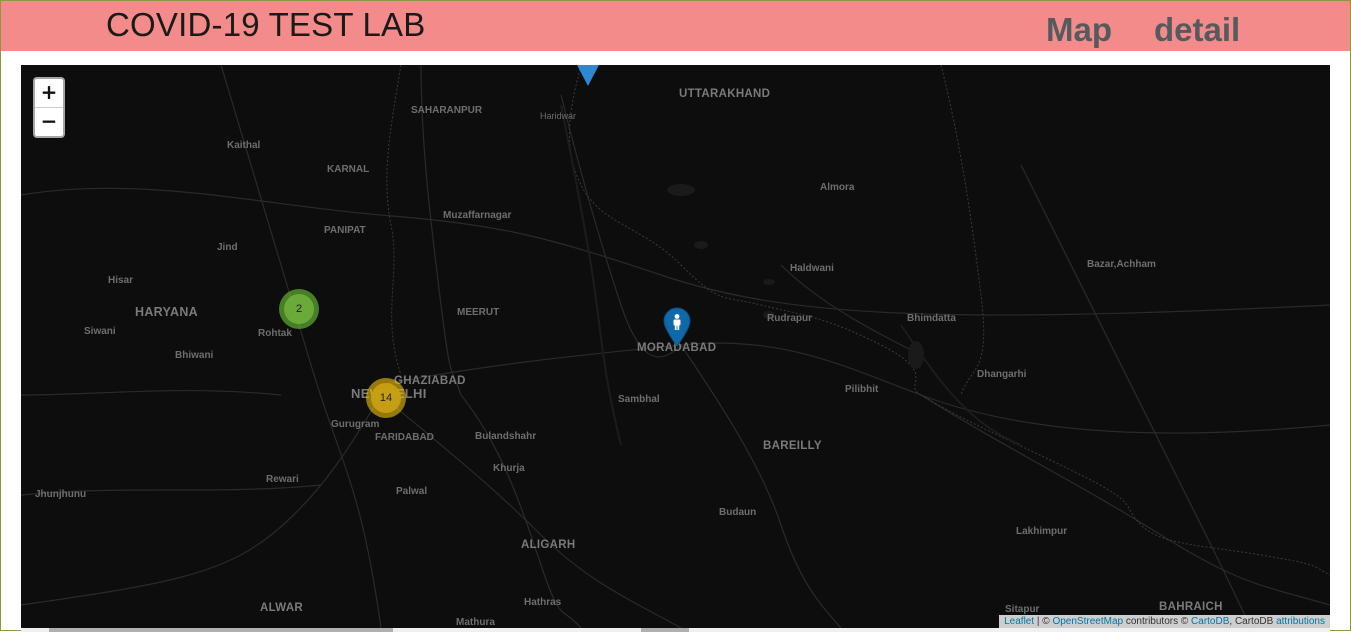 The height and width of the screenshot is (632, 1351). Describe the element at coordinates (1019, 621) in the screenshot. I see `leaflet-link: Leaflet` at that location.